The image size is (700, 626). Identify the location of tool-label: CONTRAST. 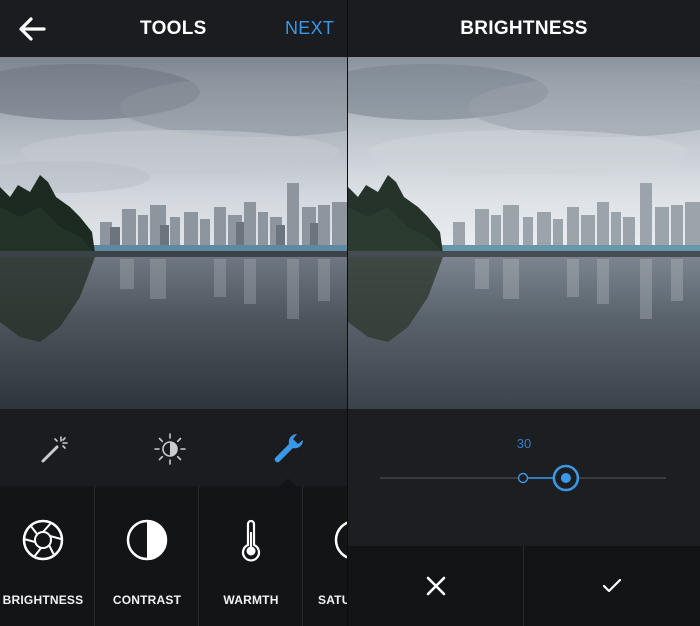
(147, 600).